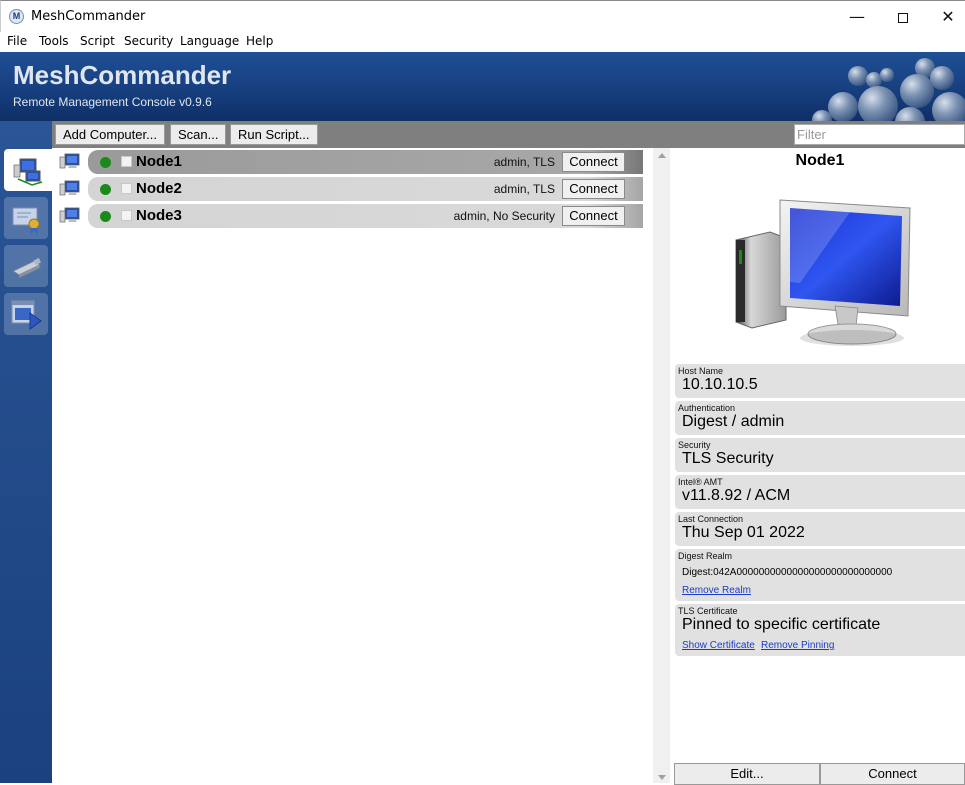  Describe the element at coordinates (707, 408) in the screenshot. I see `authentication-label: Authentication` at that location.